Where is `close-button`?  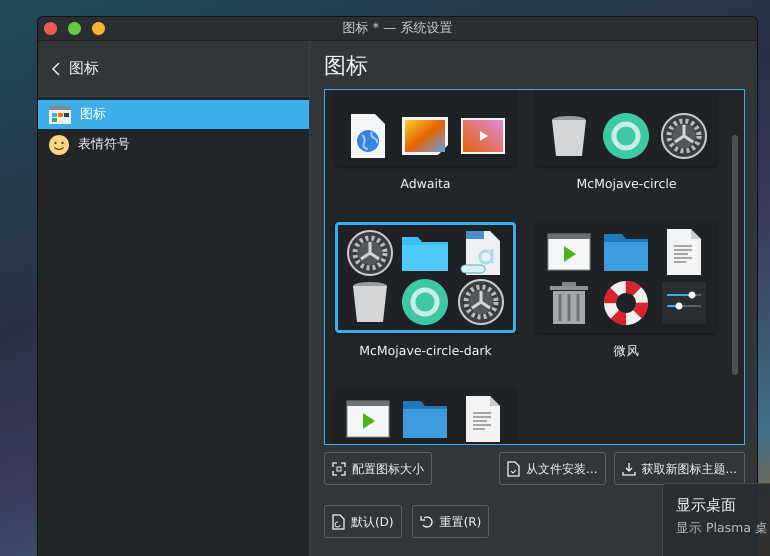
close-button is located at coordinates (50, 28).